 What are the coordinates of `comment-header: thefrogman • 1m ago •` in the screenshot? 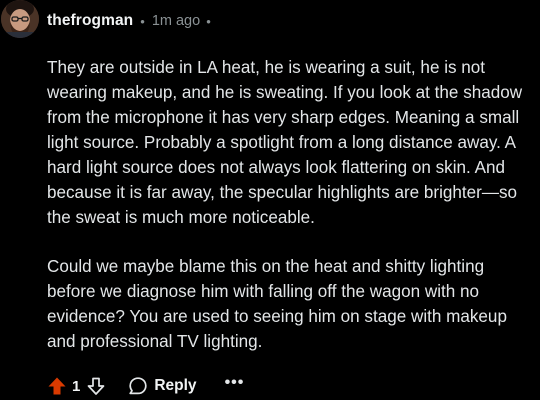 It's located at (129, 21).